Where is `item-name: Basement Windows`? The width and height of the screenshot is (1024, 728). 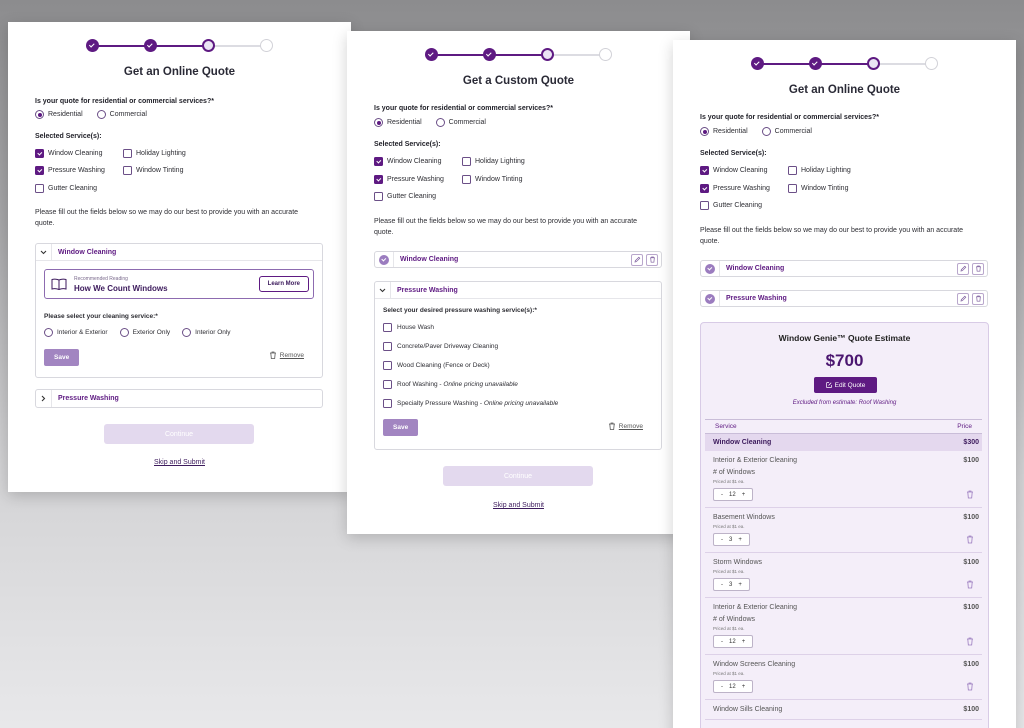 item-name: Basement Windows is located at coordinates (744, 517).